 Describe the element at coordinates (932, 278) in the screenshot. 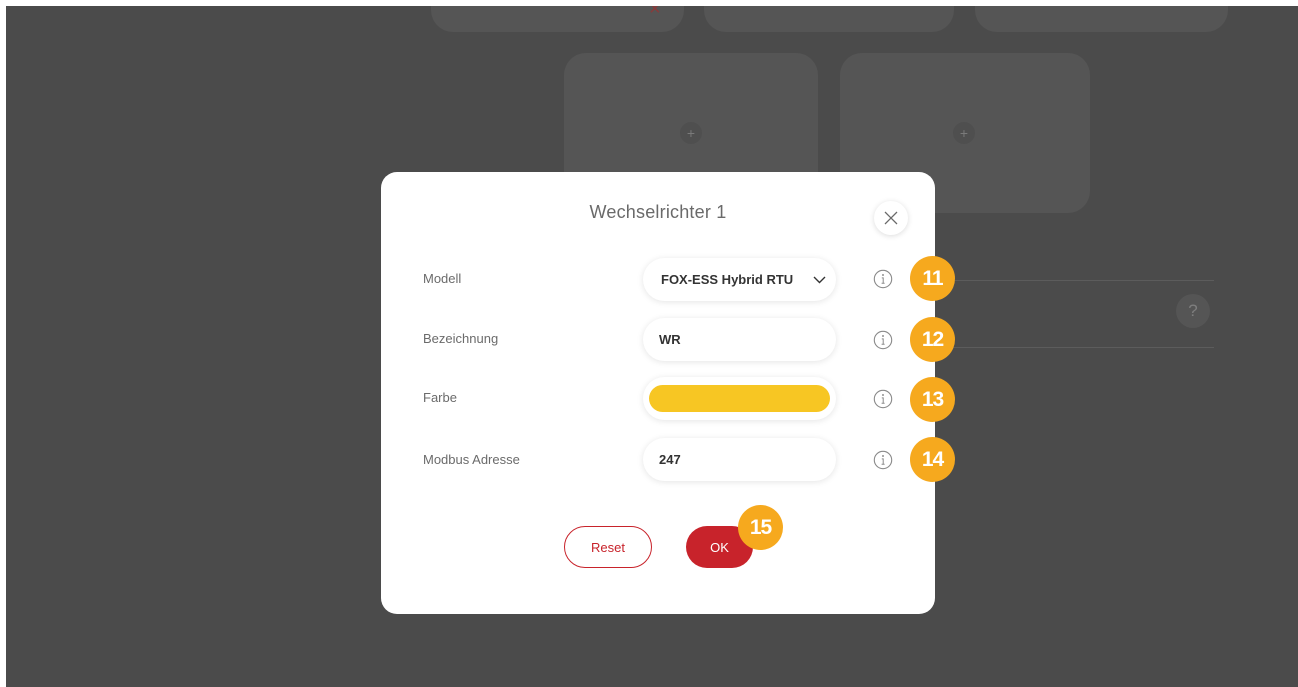

I see `callout-badge: 11` at that location.